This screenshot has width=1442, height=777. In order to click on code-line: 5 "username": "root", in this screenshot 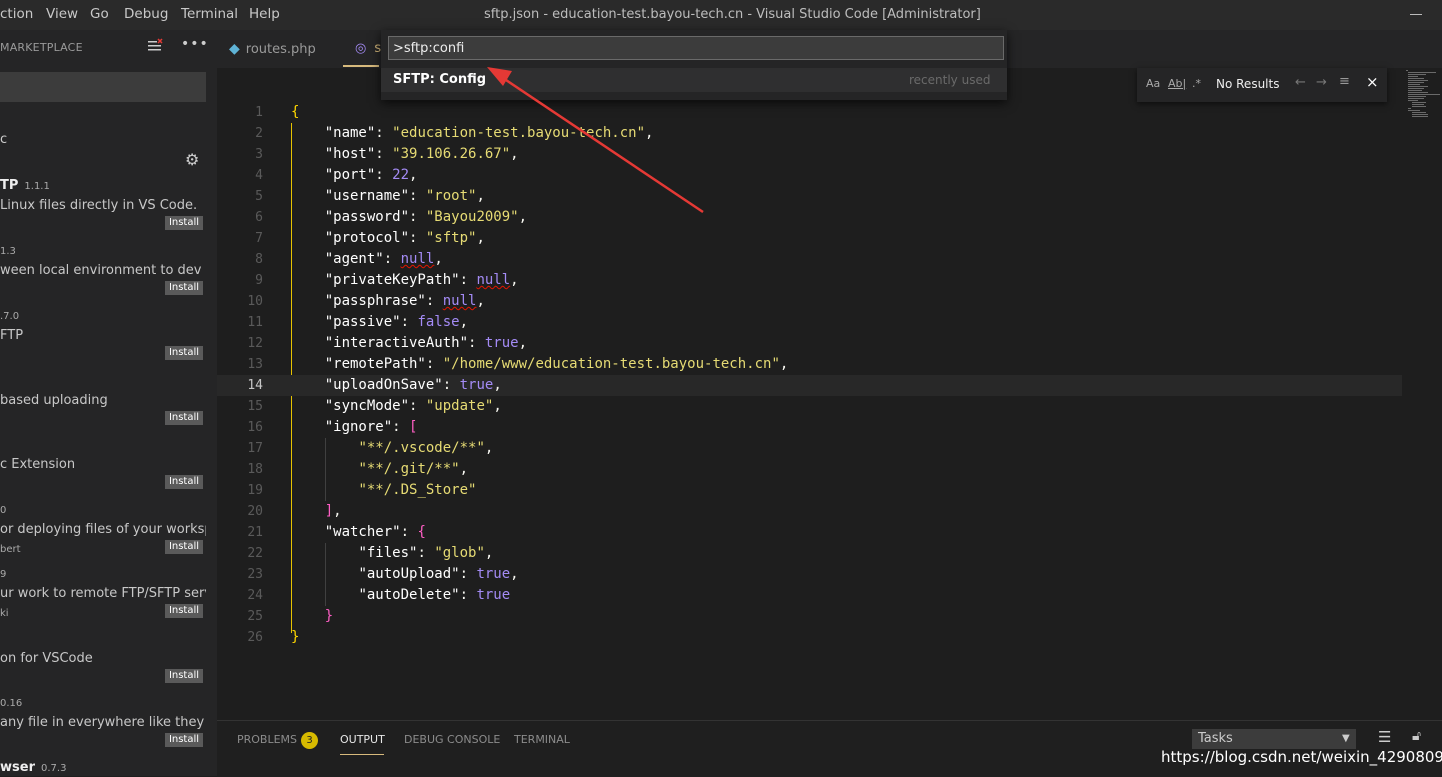, I will do `click(809, 196)`.